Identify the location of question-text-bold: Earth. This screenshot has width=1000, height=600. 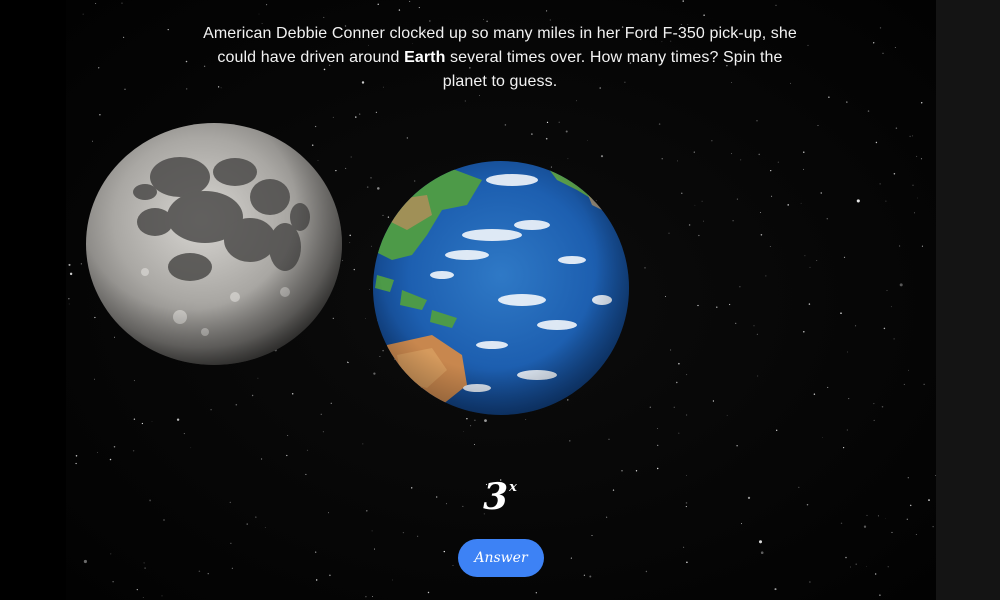
(425, 57).